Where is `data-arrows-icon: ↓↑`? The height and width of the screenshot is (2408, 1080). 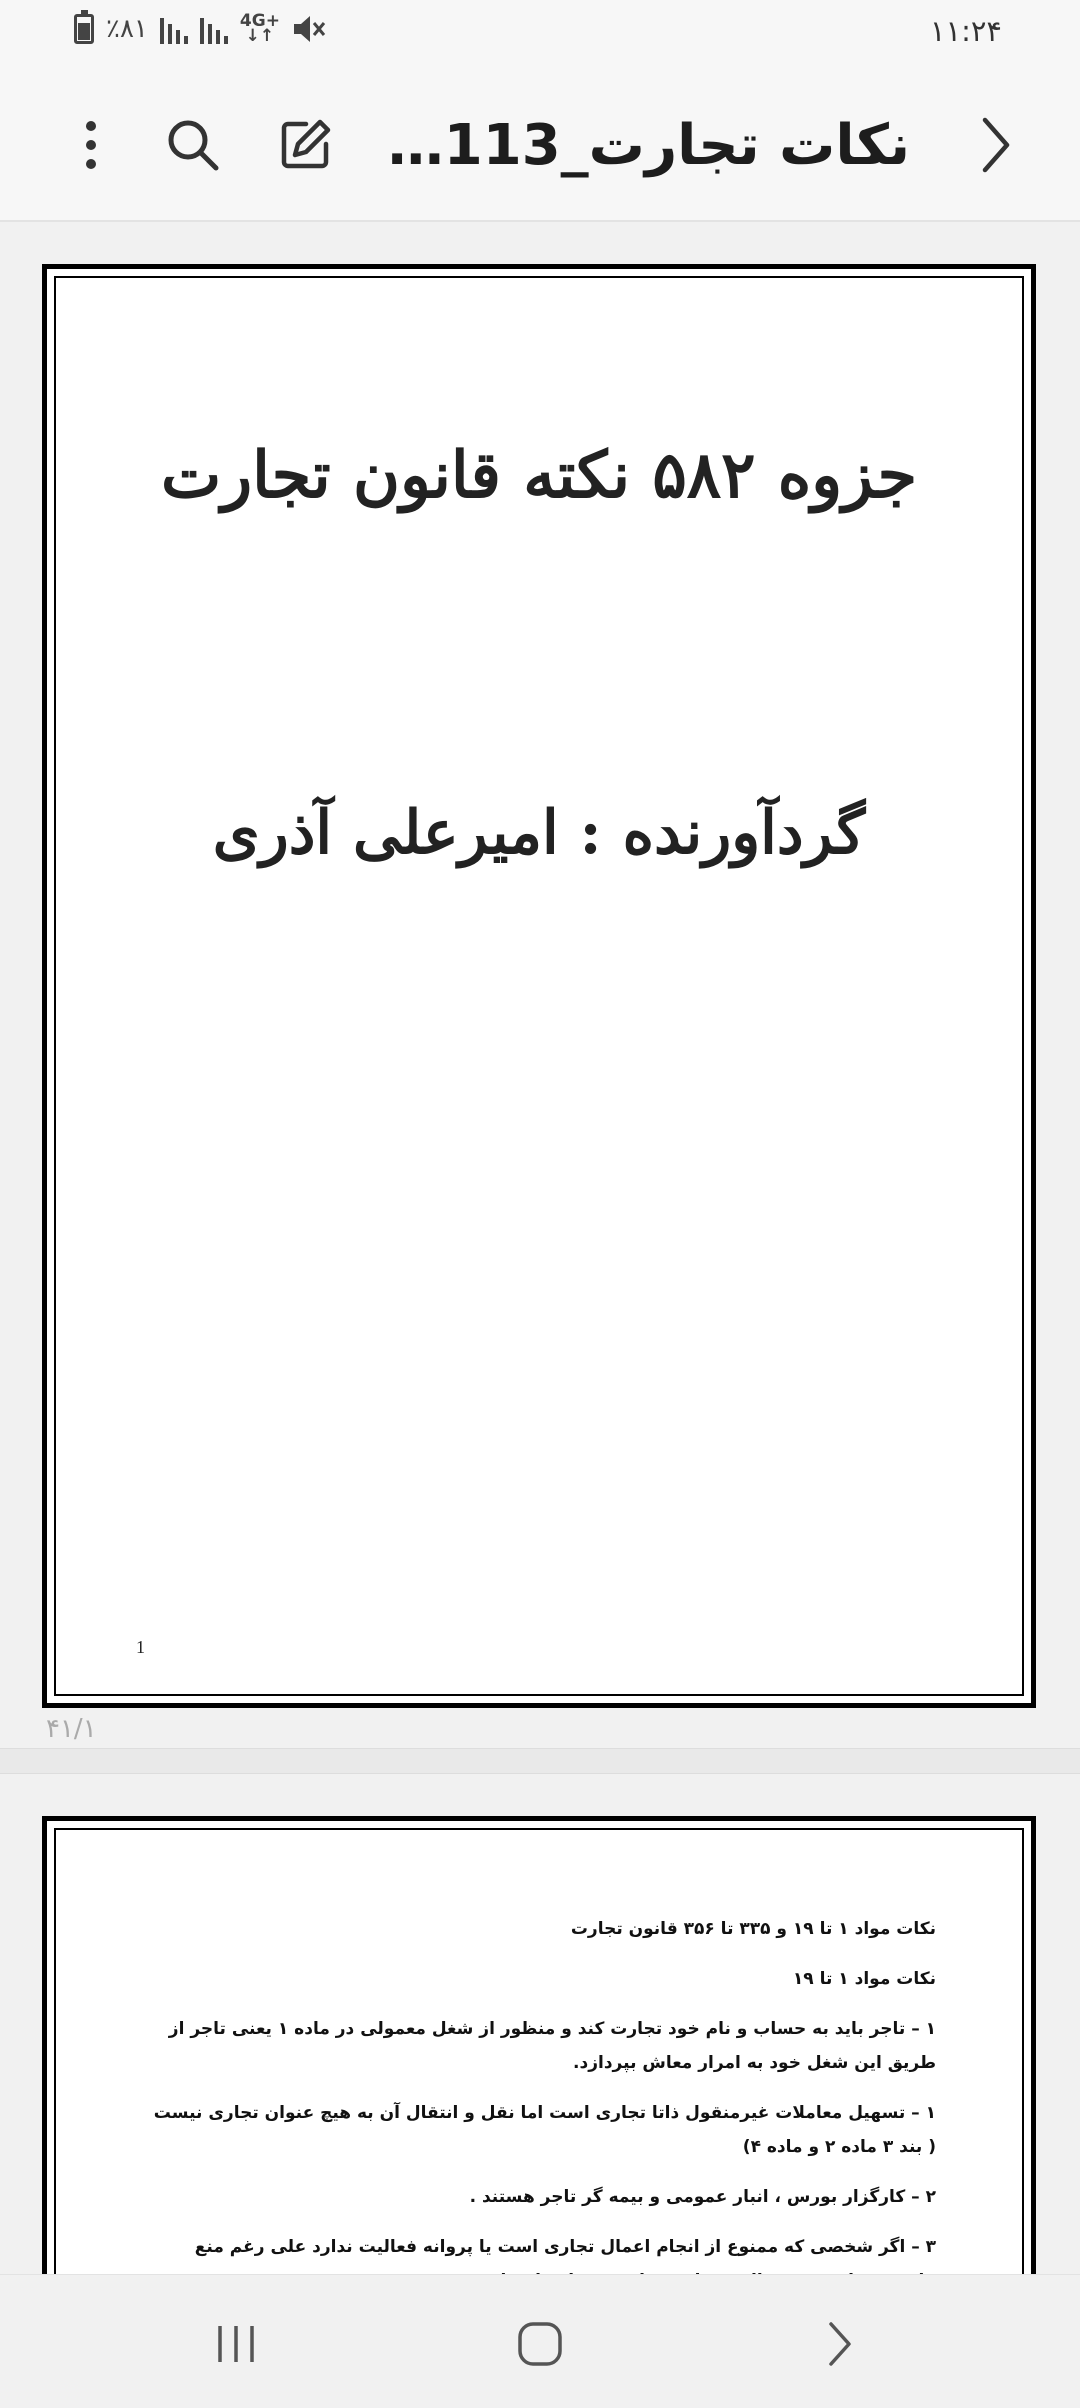
data-arrows-icon: ↓↑ is located at coordinates (260, 36).